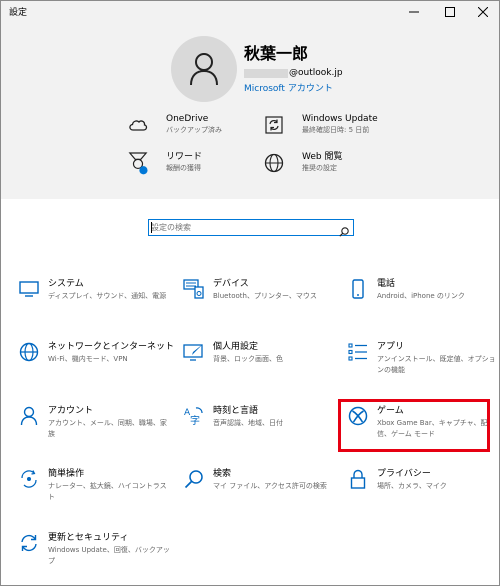  What do you see at coordinates (412, 486) in the screenshot?
I see `tile-subtitle: 場所、カメラ、マイク` at bounding box center [412, 486].